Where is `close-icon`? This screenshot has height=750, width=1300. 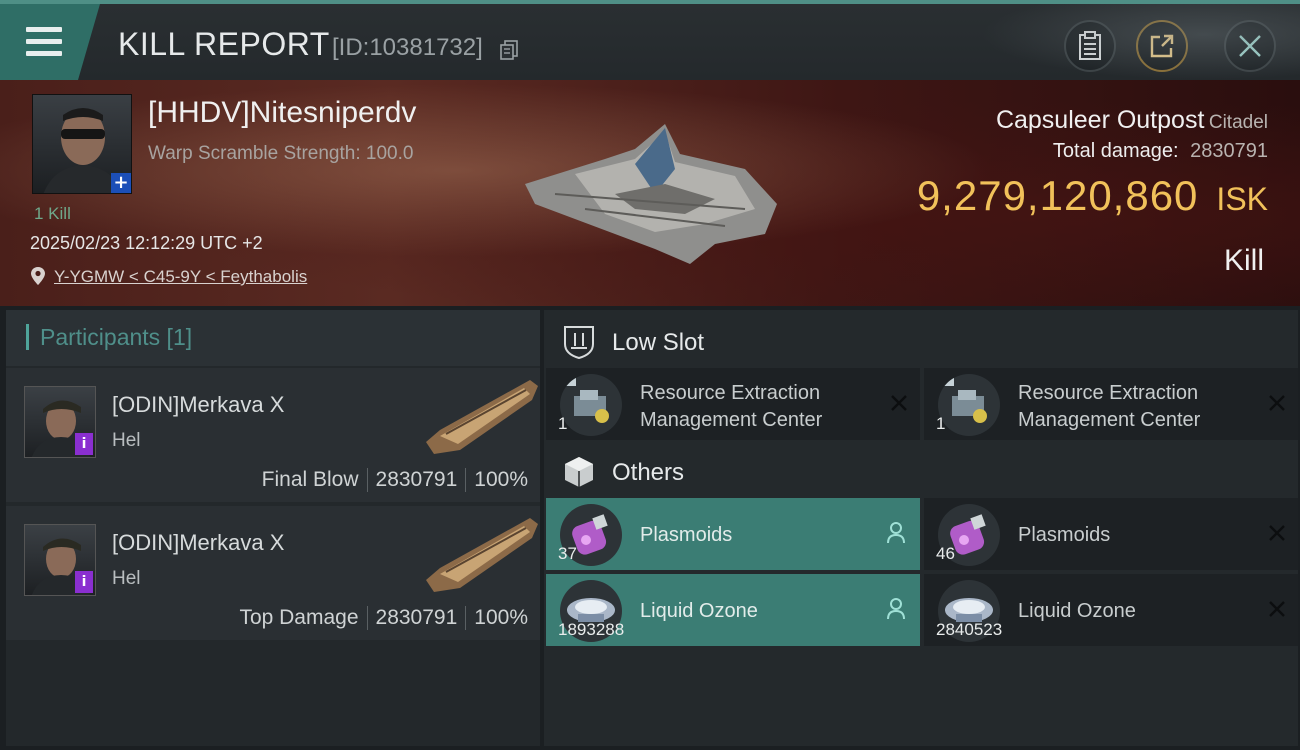
close-icon is located at coordinates (1250, 46).